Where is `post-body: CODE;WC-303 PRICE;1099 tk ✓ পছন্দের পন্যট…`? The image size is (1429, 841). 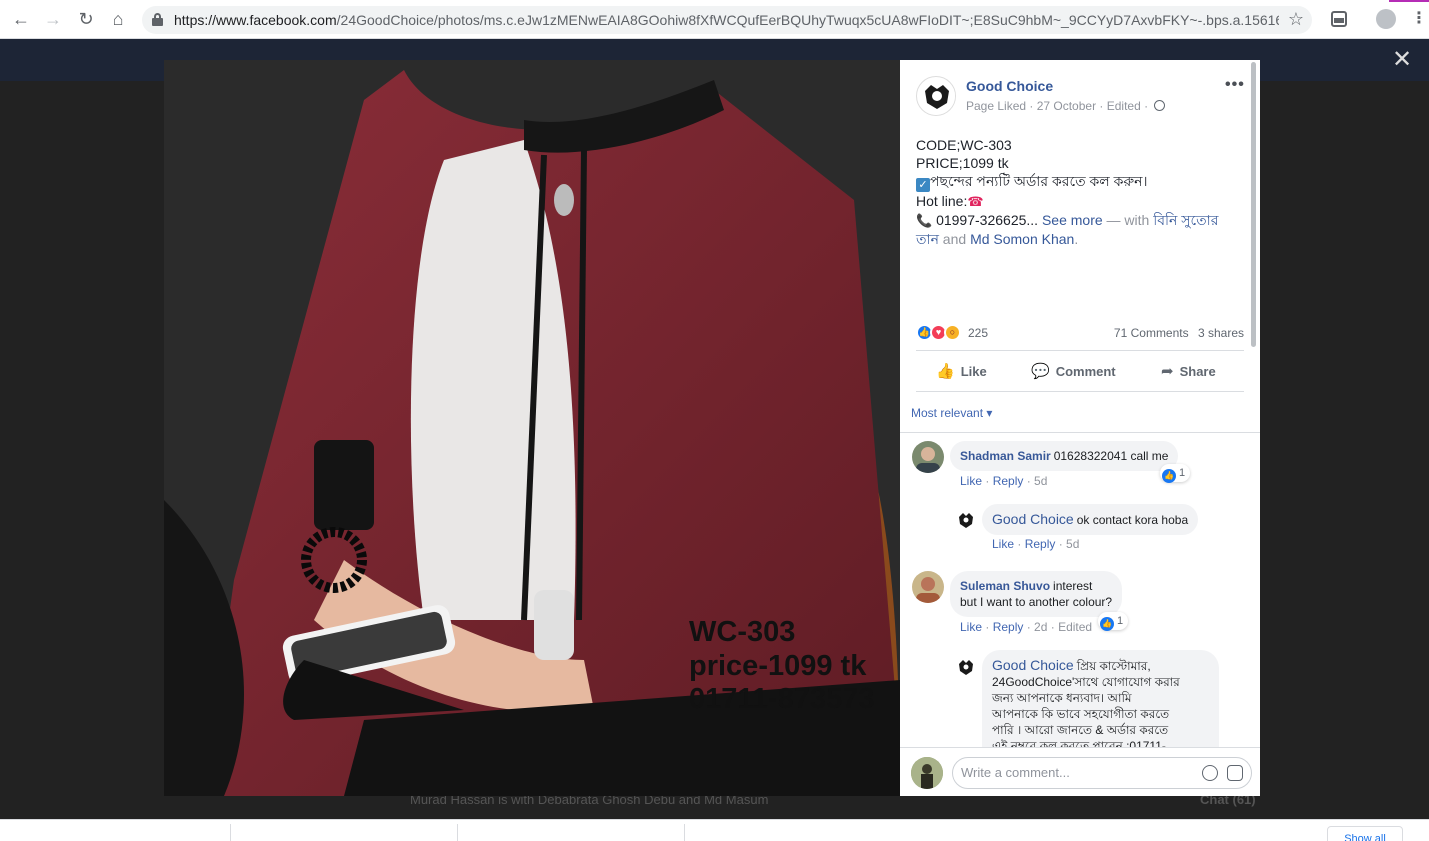 post-body: CODE;WC-303 PRICE;1099 tk ✓ পছন্দের পন্যট… is located at coordinates (1076, 192).